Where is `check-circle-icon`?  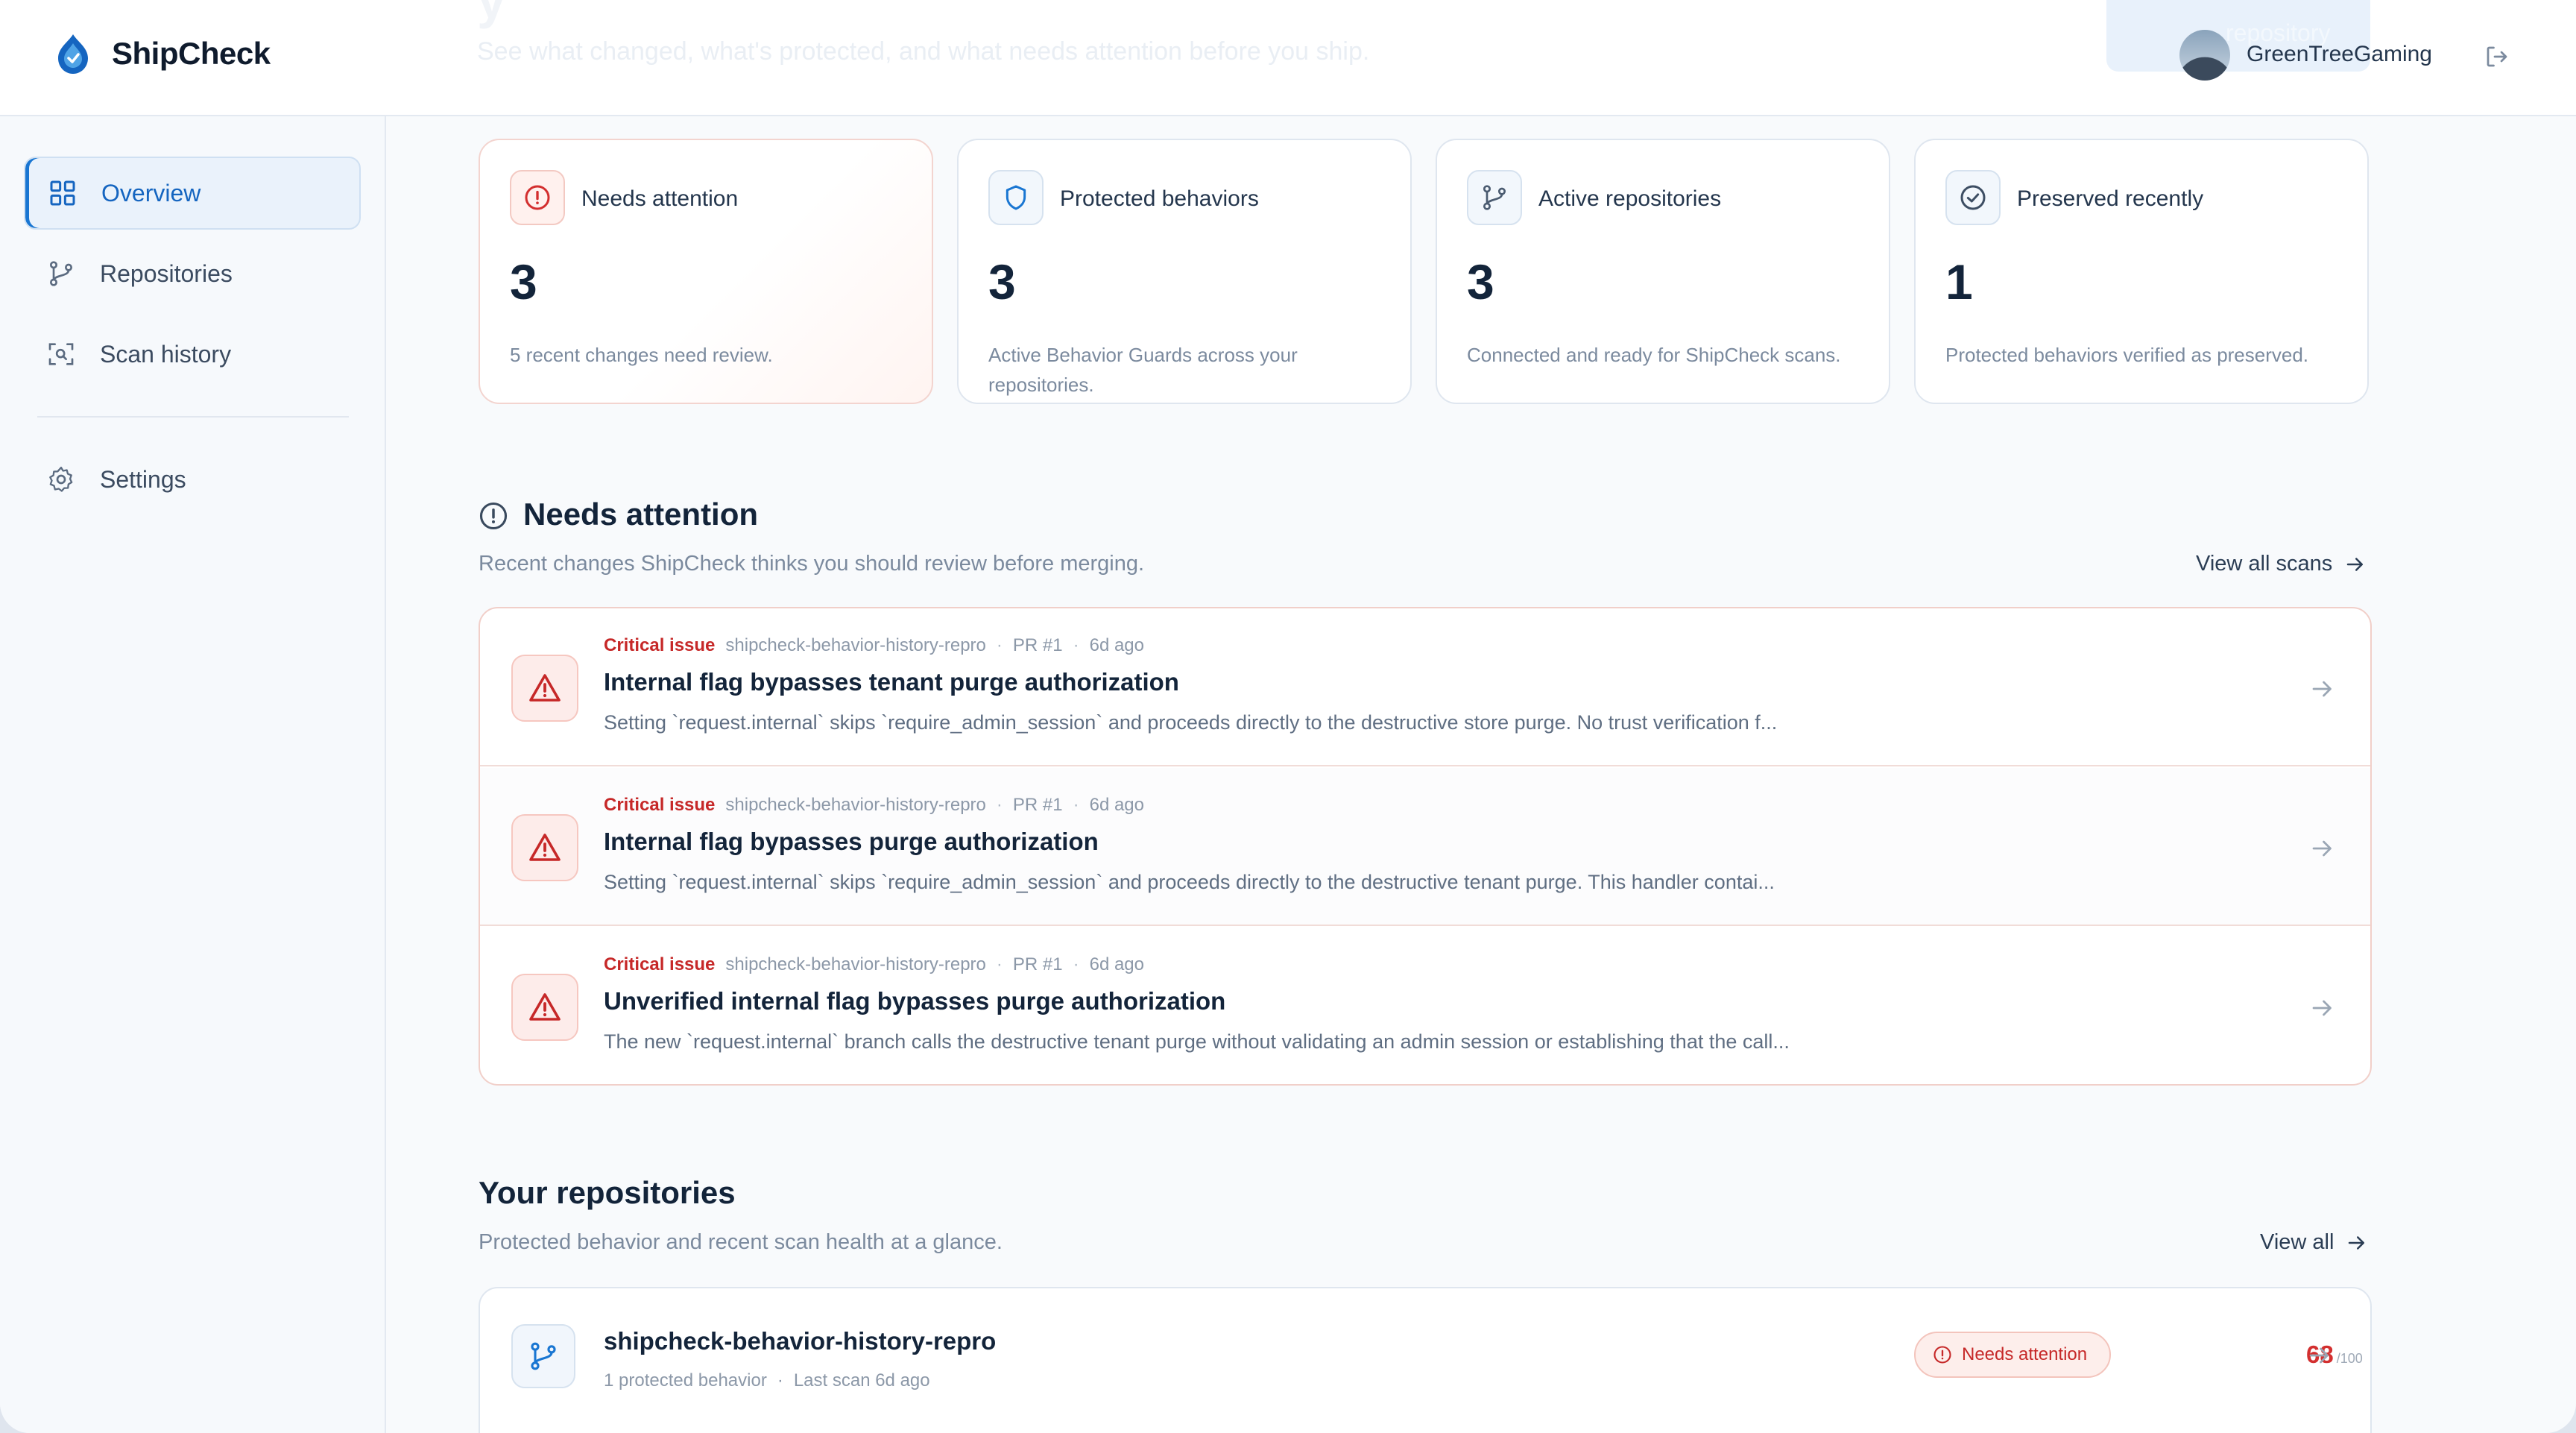 check-circle-icon is located at coordinates (1973, 197).